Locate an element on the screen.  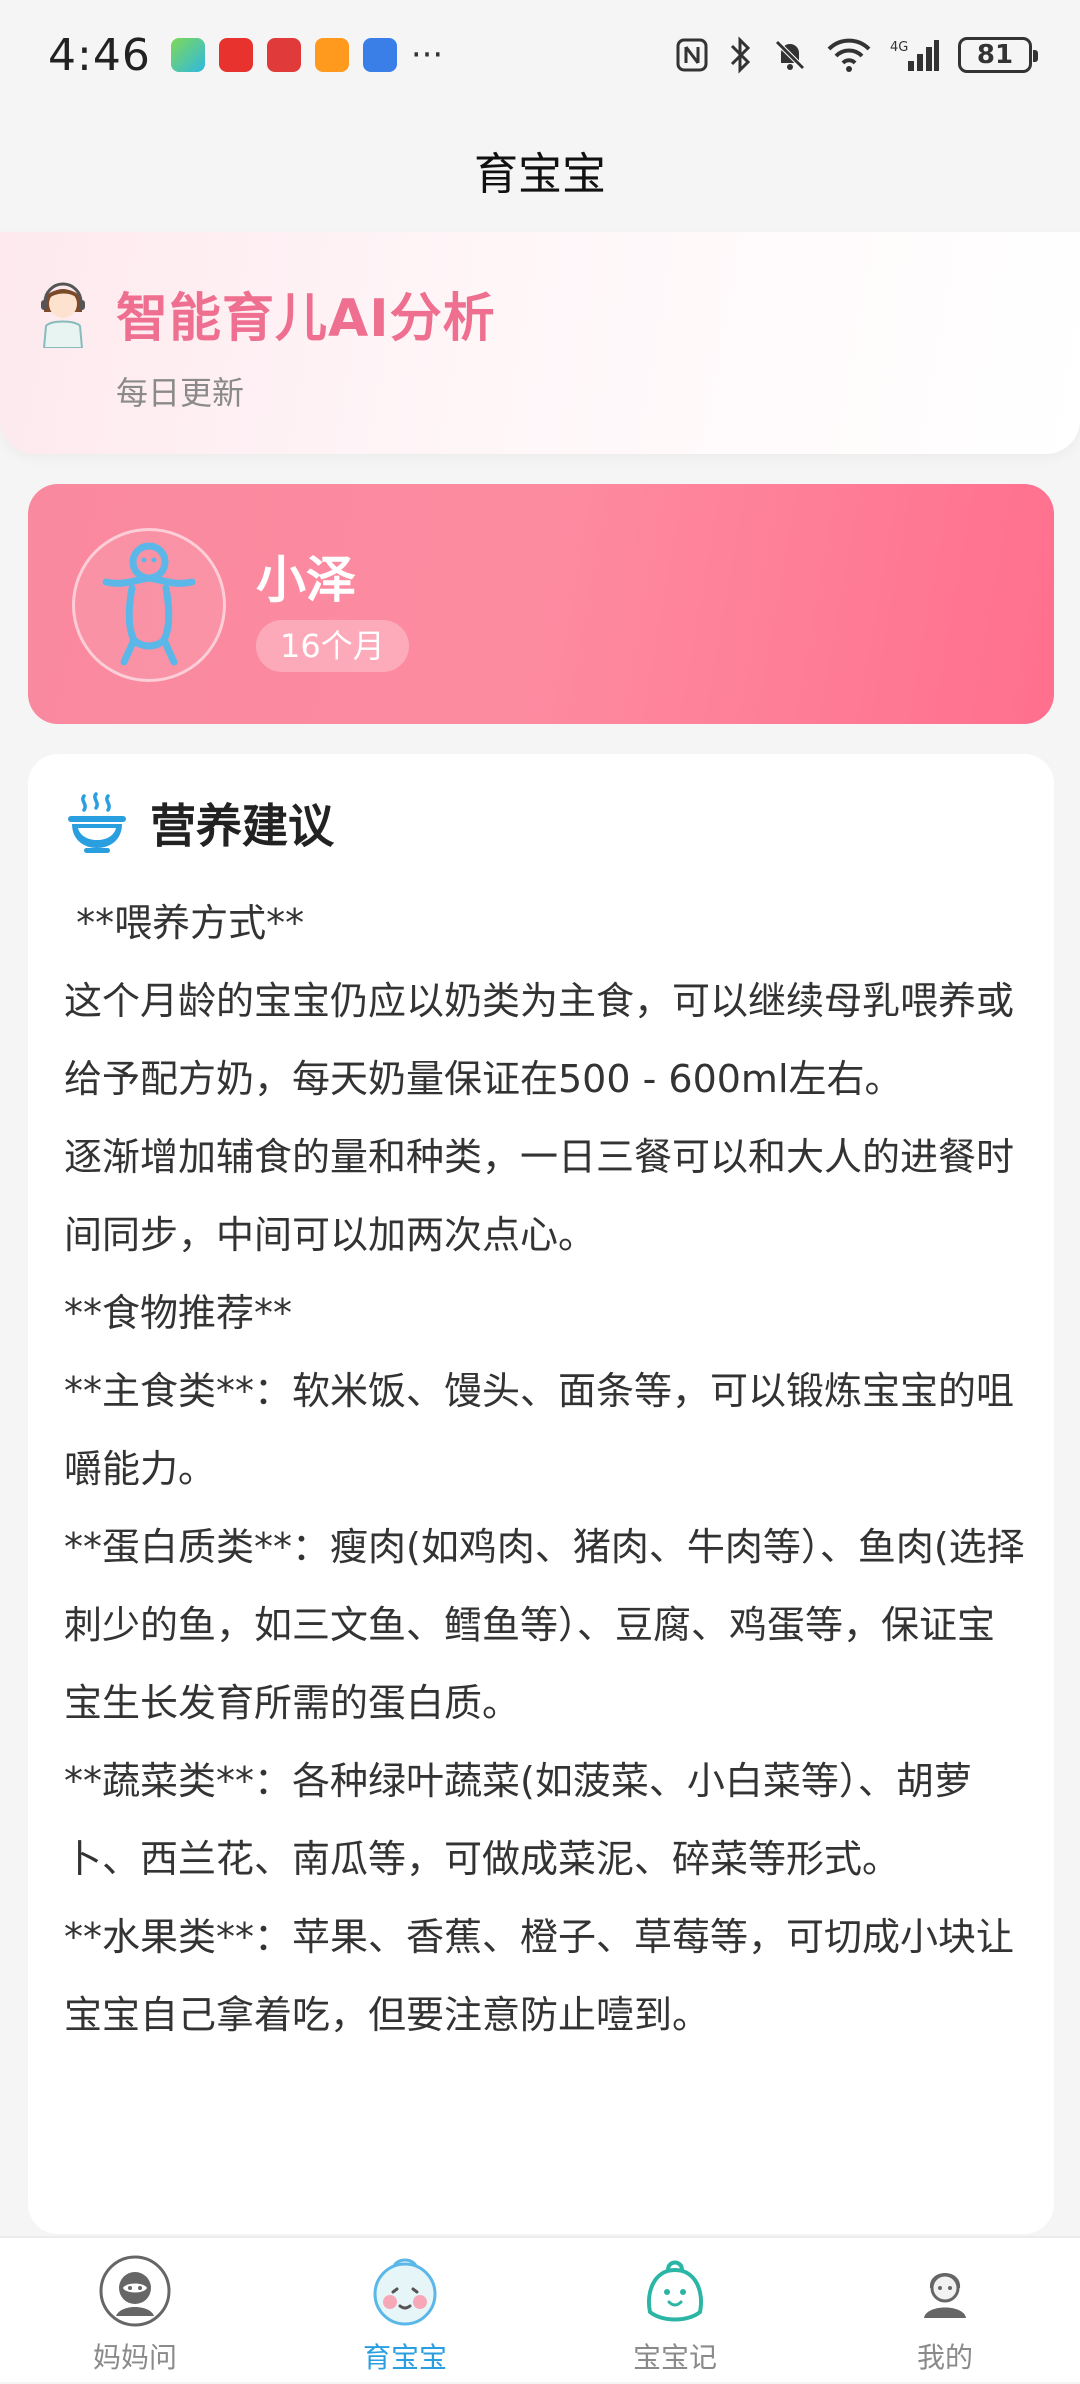
nav-label-baby-care: 育宝宝 is located at coordinates (404, 2357).